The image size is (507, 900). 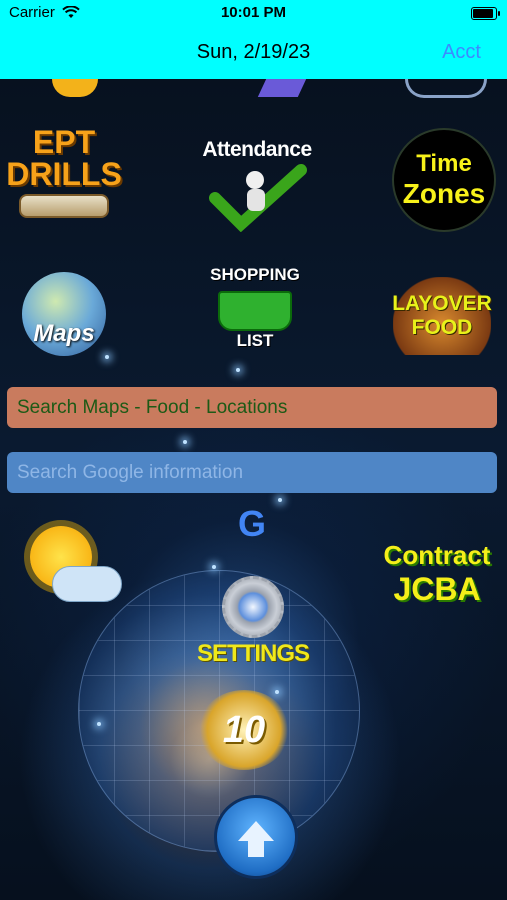 What do you see at coordinates (87, 584) in the screenshot?
I see `cloud-graphic` at bounding box center [87, 584].